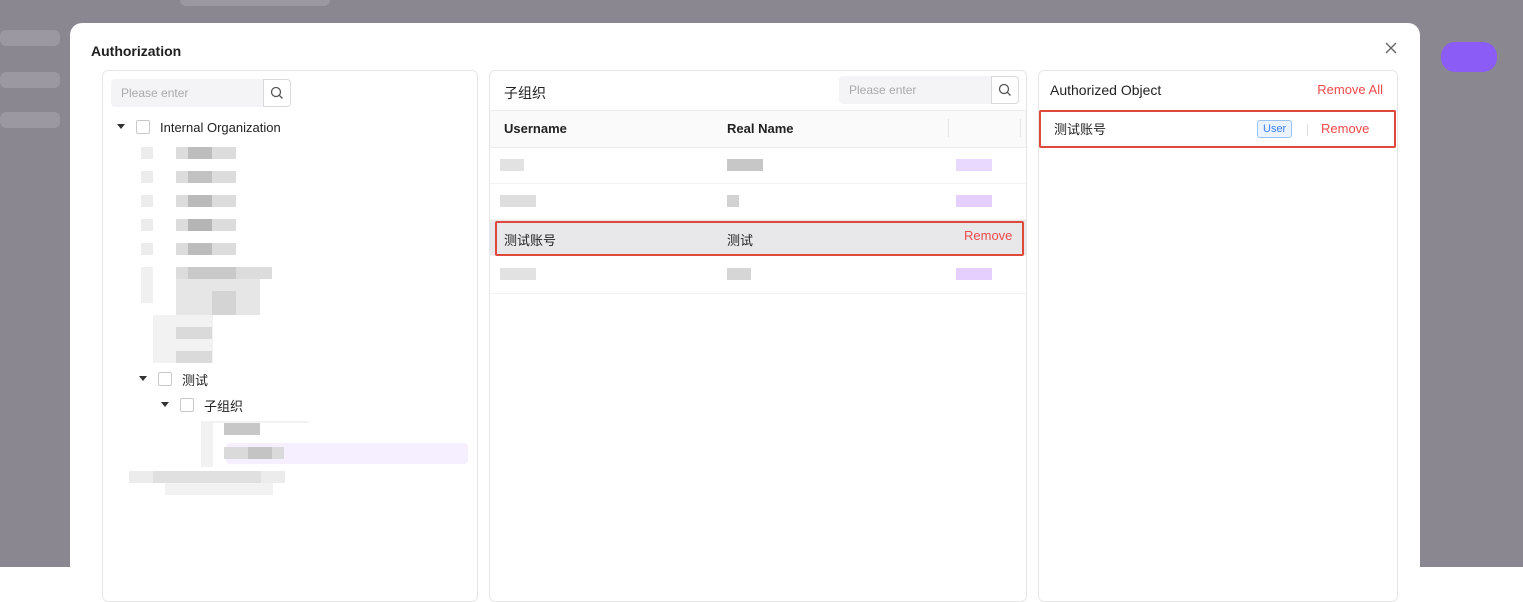  Describe the element at coordinates (915, 90) in the screenshot. I see `user-search-input` at that location.